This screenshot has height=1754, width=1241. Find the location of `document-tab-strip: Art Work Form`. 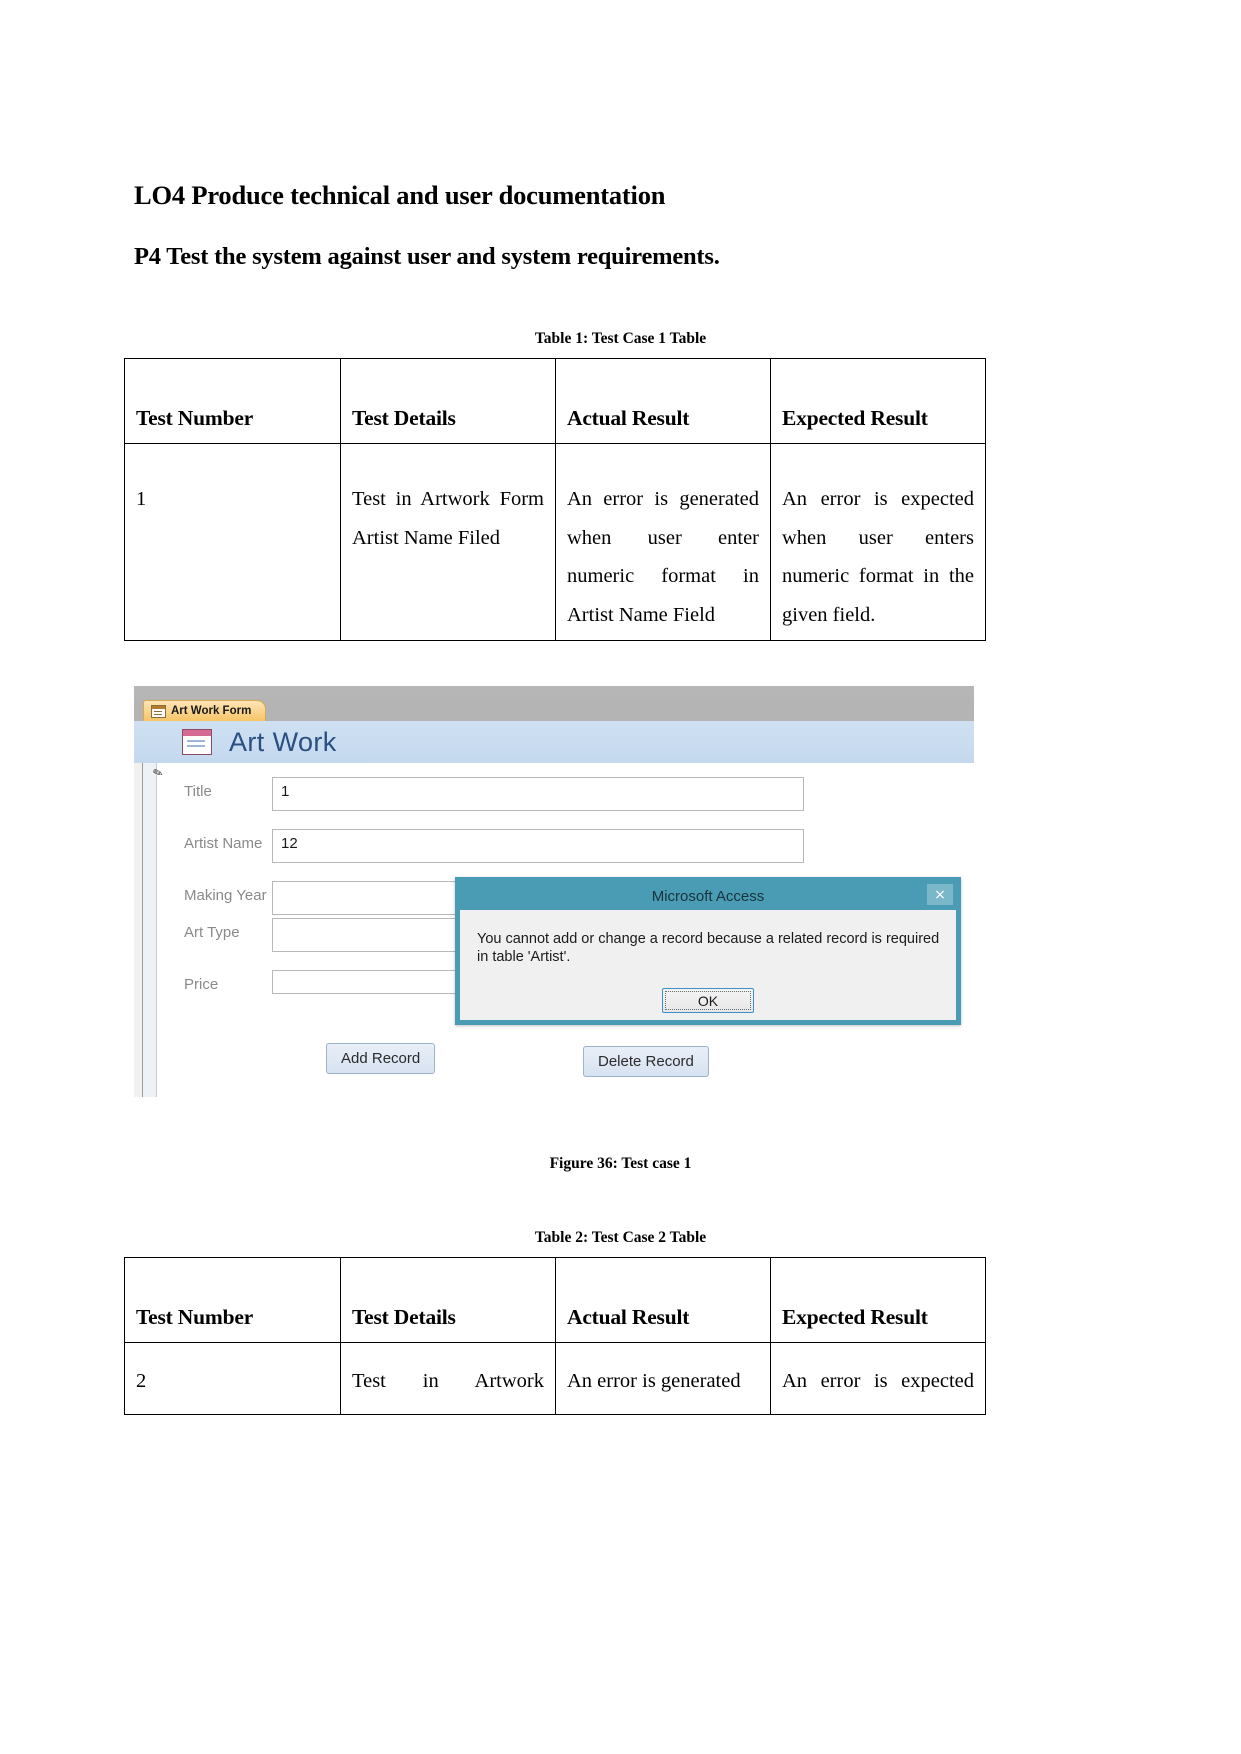

document-tab-strip: Art Work Form is located at coordinates (554, 710).